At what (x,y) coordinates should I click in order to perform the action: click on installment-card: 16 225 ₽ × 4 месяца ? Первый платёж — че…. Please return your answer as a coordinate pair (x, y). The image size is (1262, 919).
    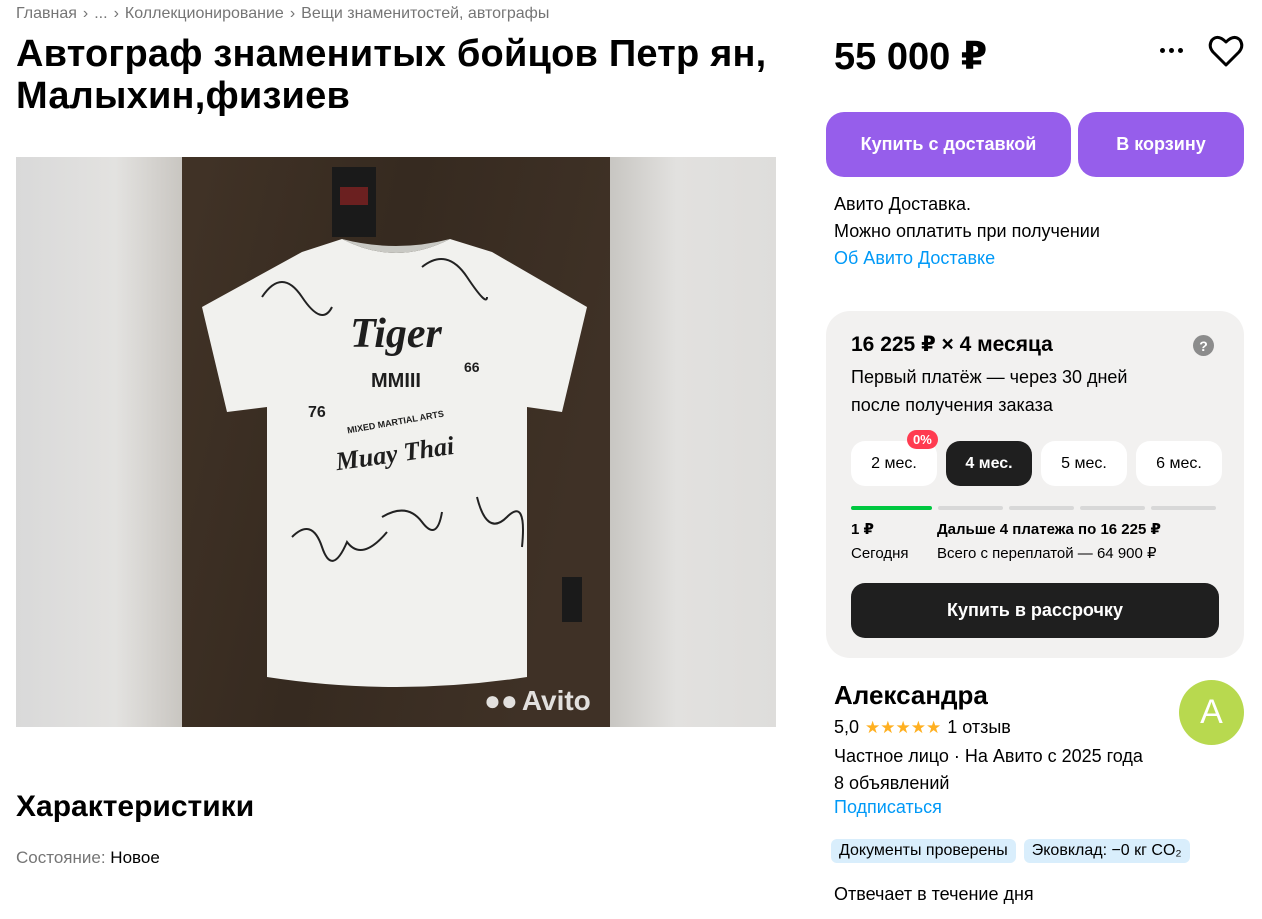
    Looking at the image, I should click on (1035, 484).